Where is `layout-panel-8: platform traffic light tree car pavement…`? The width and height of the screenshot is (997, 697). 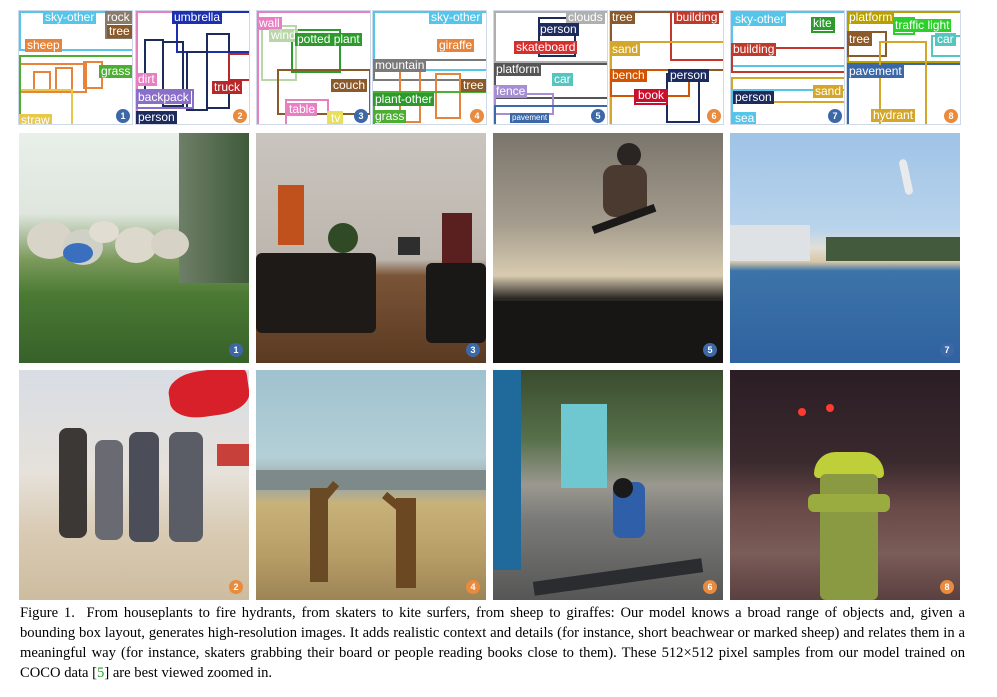 layout-panel-8: platform traffic light tree car pavement… is located at coordinates (903, 67).